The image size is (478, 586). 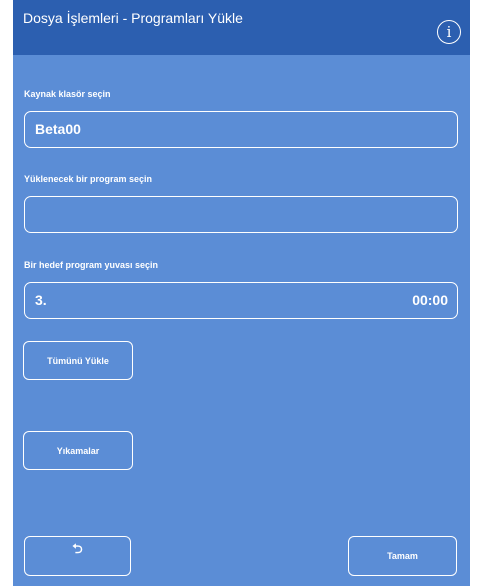 I want to click on source-folder-value: Beta00, so click(x=58, y=129).